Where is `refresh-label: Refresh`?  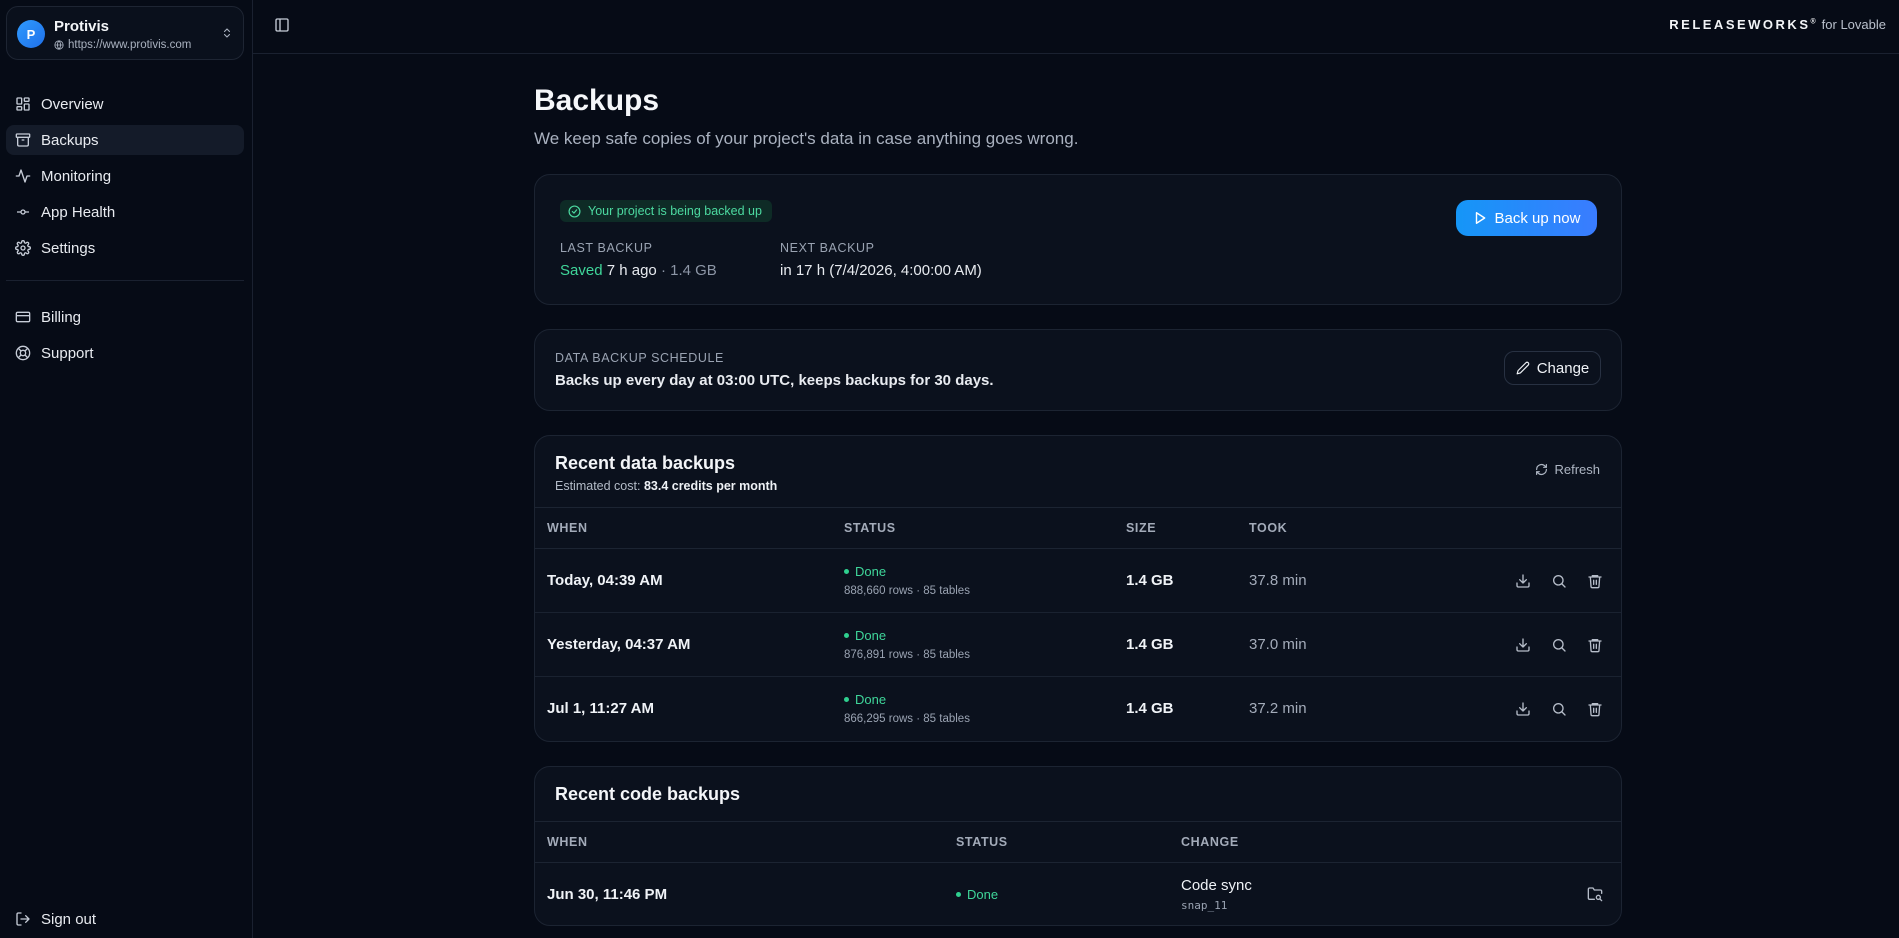 refresh-label: Refresh is located at coordinates (1577, 469).